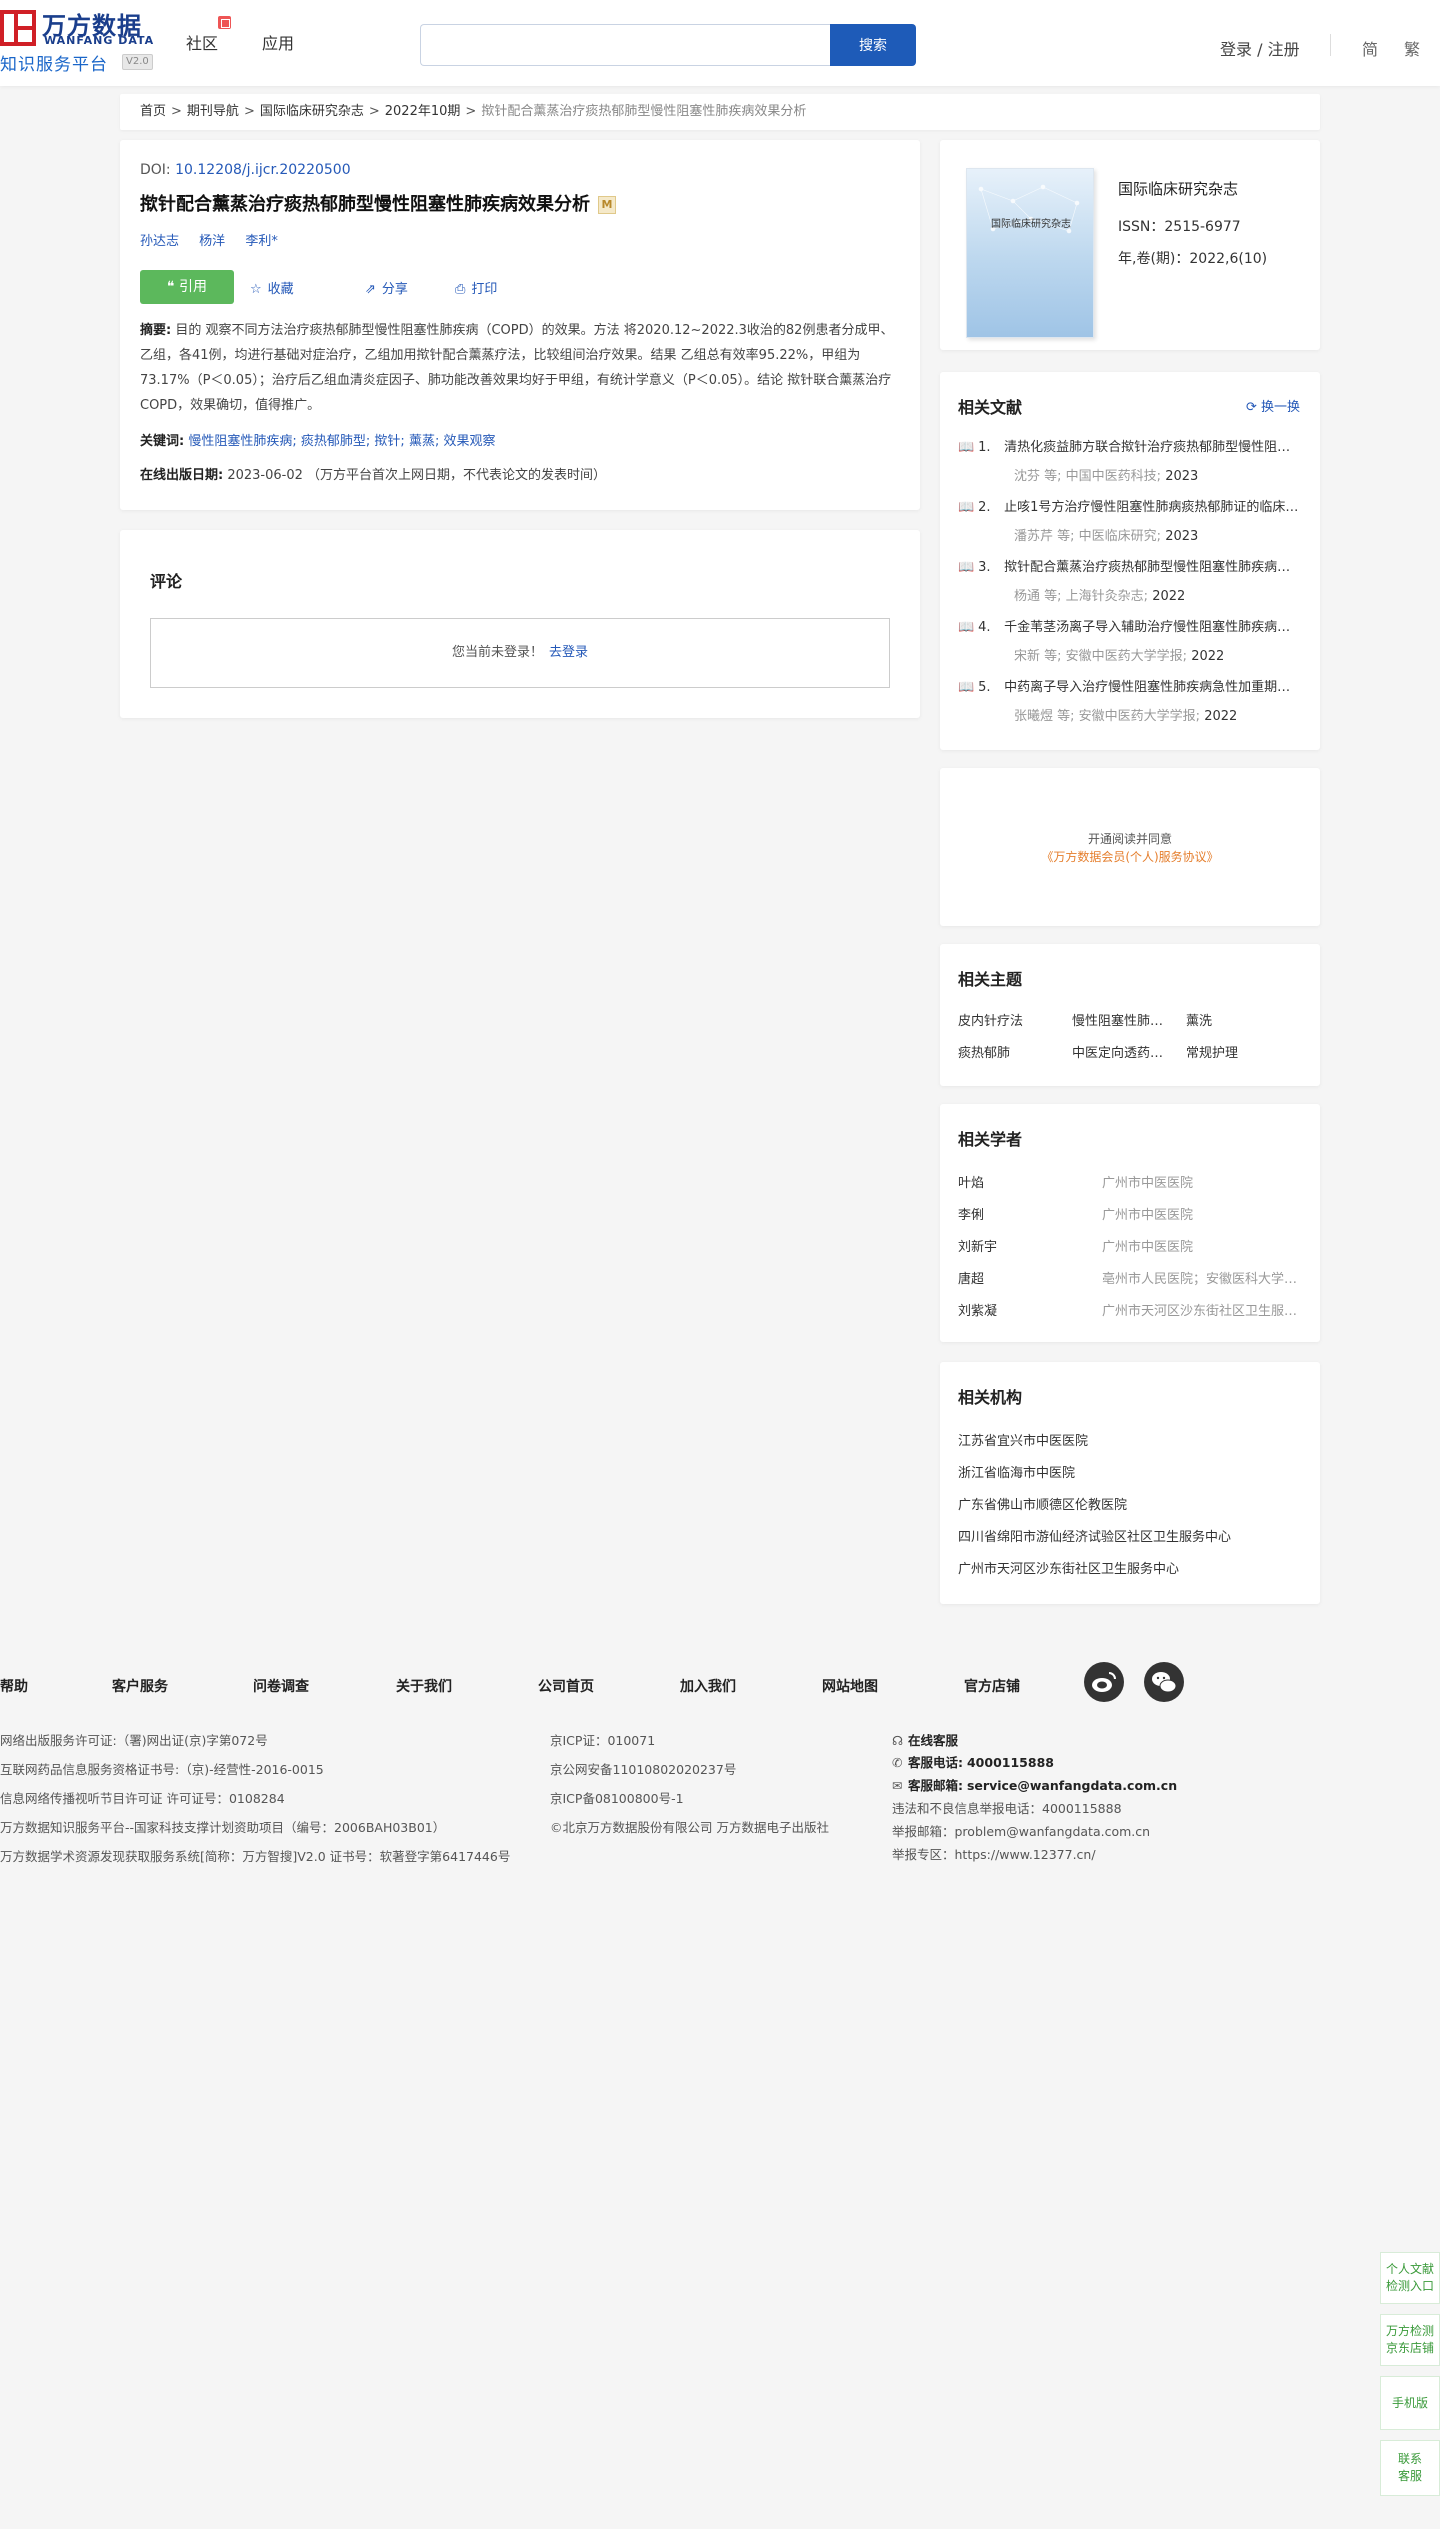  I want to click on wanfang-logo: 万方数据 WANFANG DATA 知识服务平台 V2.0, so click(78, 41).